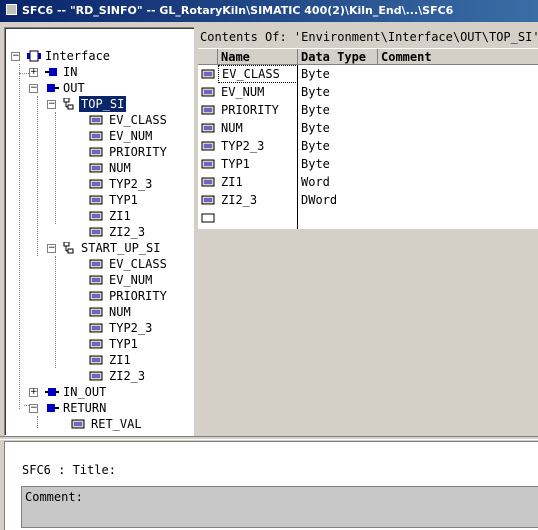 This screenshot has height=530, width=538. What do you see at coordinates (121, 248) in the screenshot?
I see `tree-item-label: START_UP_SI` at bounding box center [121, 248].